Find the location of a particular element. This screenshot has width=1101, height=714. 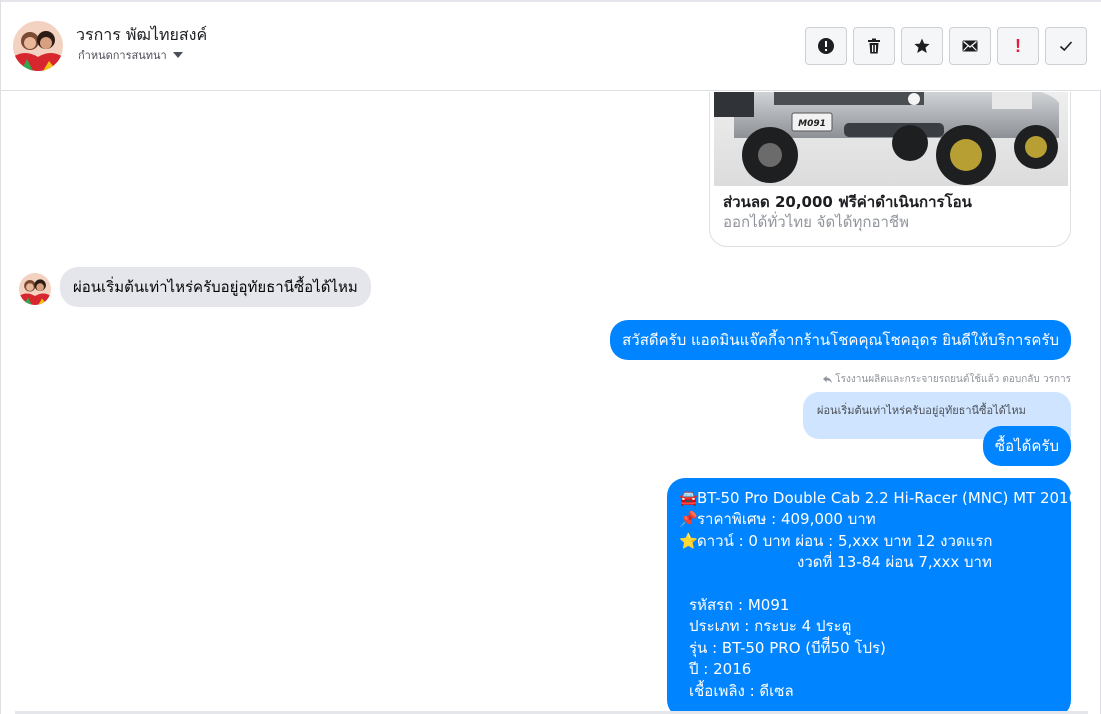

offer-line-text: ประเภท : กระบะ 4 ประตู is located at coordinates (770, 626).